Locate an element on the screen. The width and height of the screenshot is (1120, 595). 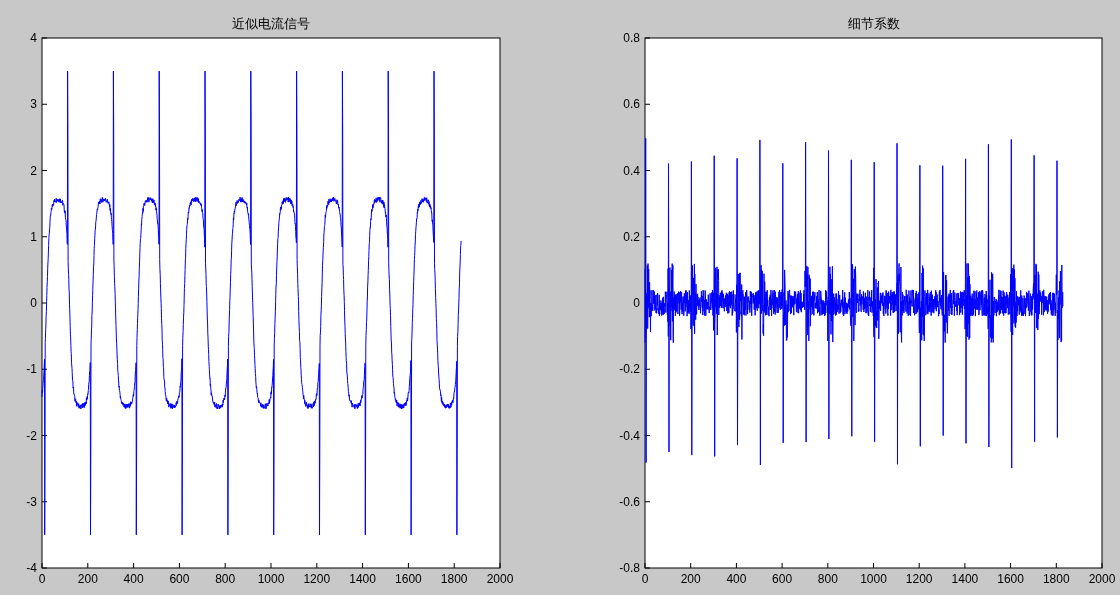
axis-tick-label: 3 is located at coordinates (33, 104).